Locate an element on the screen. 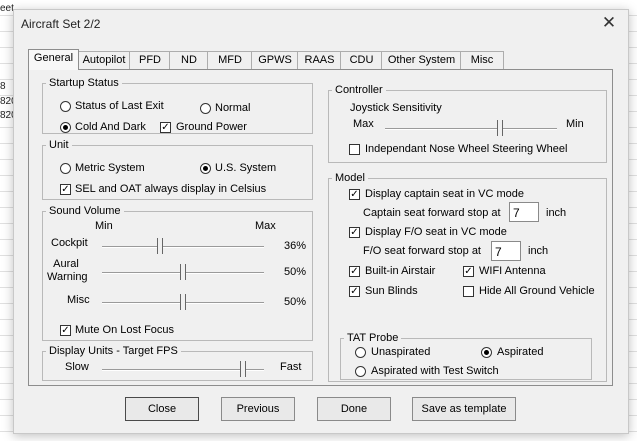  tab-raas: RAAS is located at coordinates (319, 60).